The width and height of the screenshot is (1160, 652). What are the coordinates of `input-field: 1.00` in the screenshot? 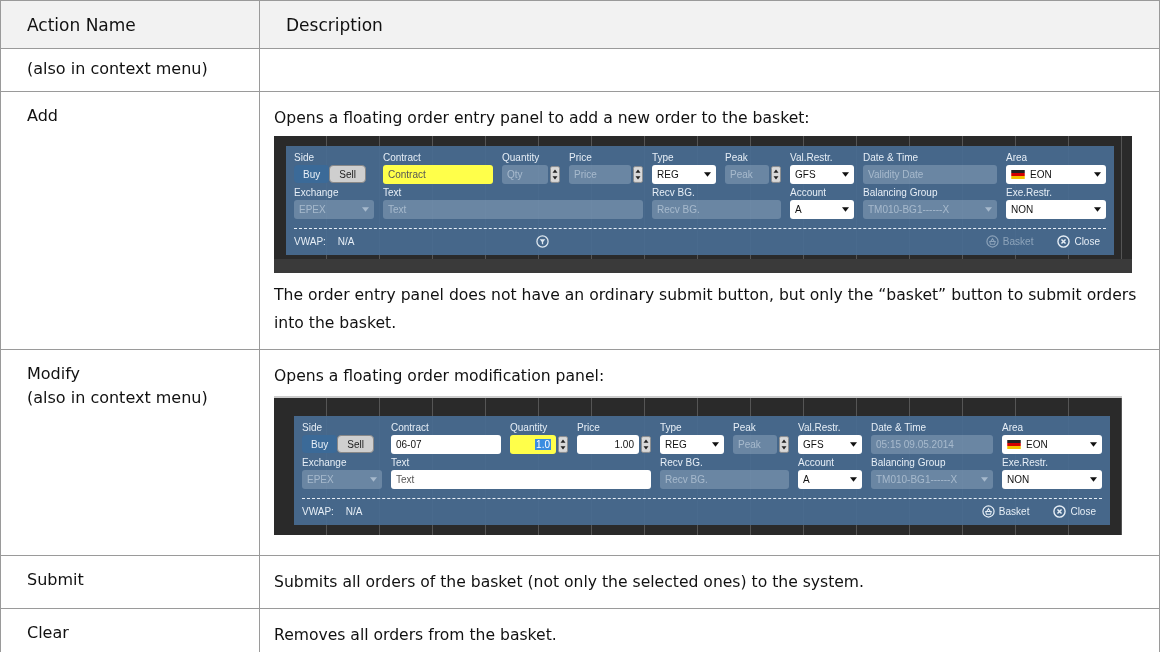 It's located at (608, 444).